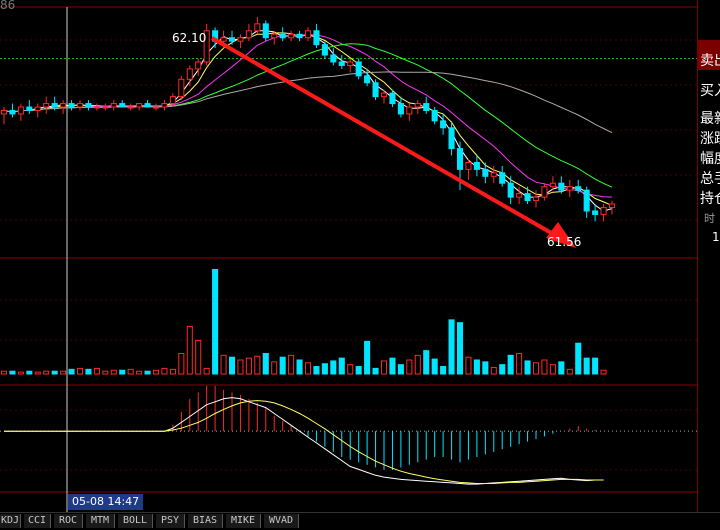  Describe the element at coordinates (205, 521) in the screenshot. I see `tab-bias: BIAS` at that location.